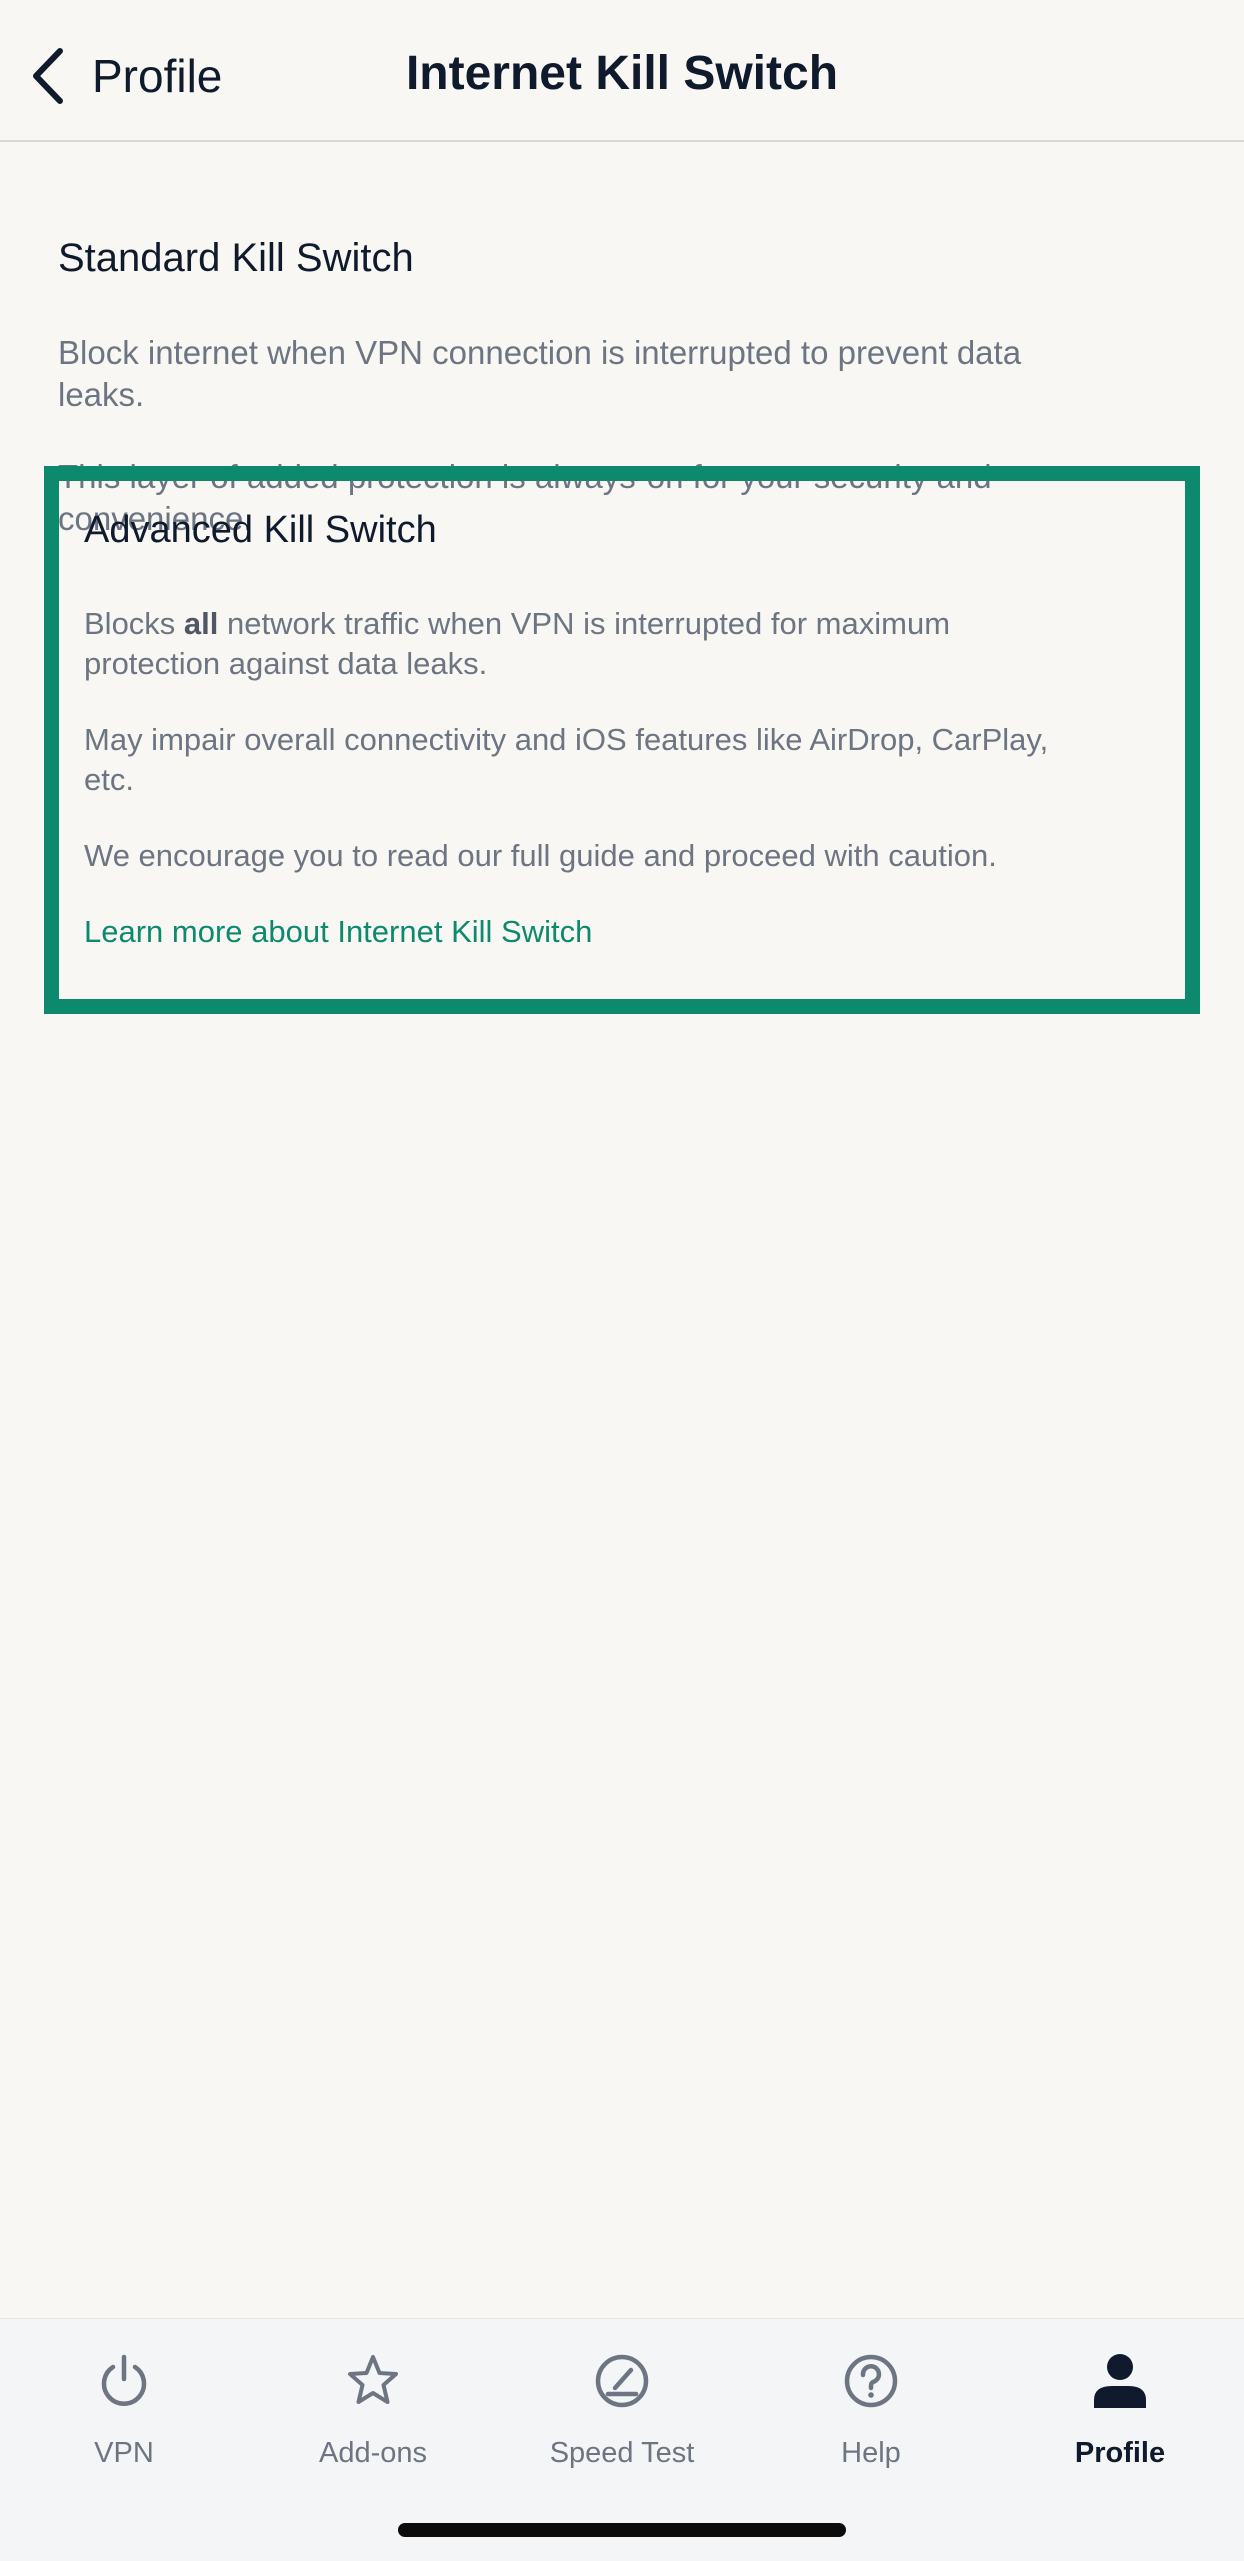  What do you see at coordinates (373, 2381) in the screenshot?
I see `star-icon` at bounding box center [373, 2381].